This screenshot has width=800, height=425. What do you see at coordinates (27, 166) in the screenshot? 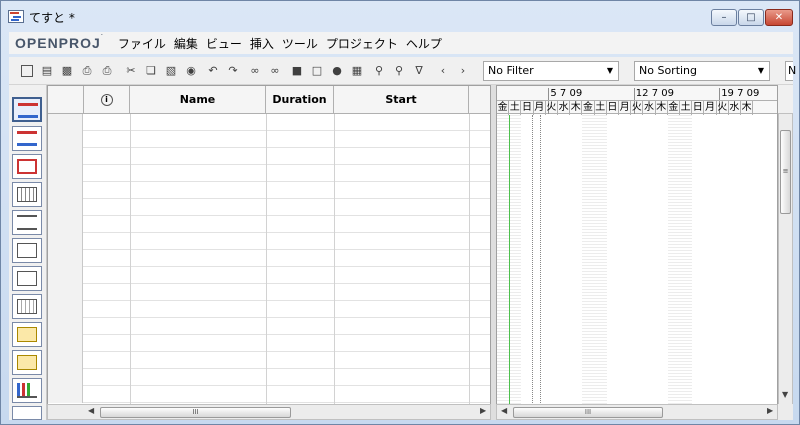
I see `network-view-button` at bounding box center [27, 166].